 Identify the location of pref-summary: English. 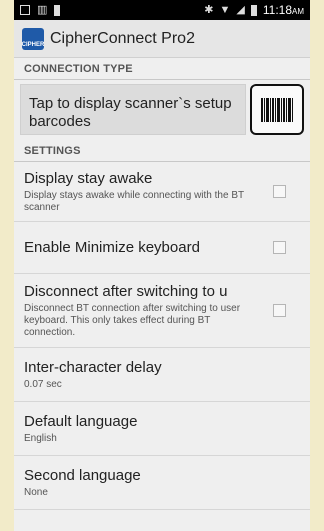
(40, 438).